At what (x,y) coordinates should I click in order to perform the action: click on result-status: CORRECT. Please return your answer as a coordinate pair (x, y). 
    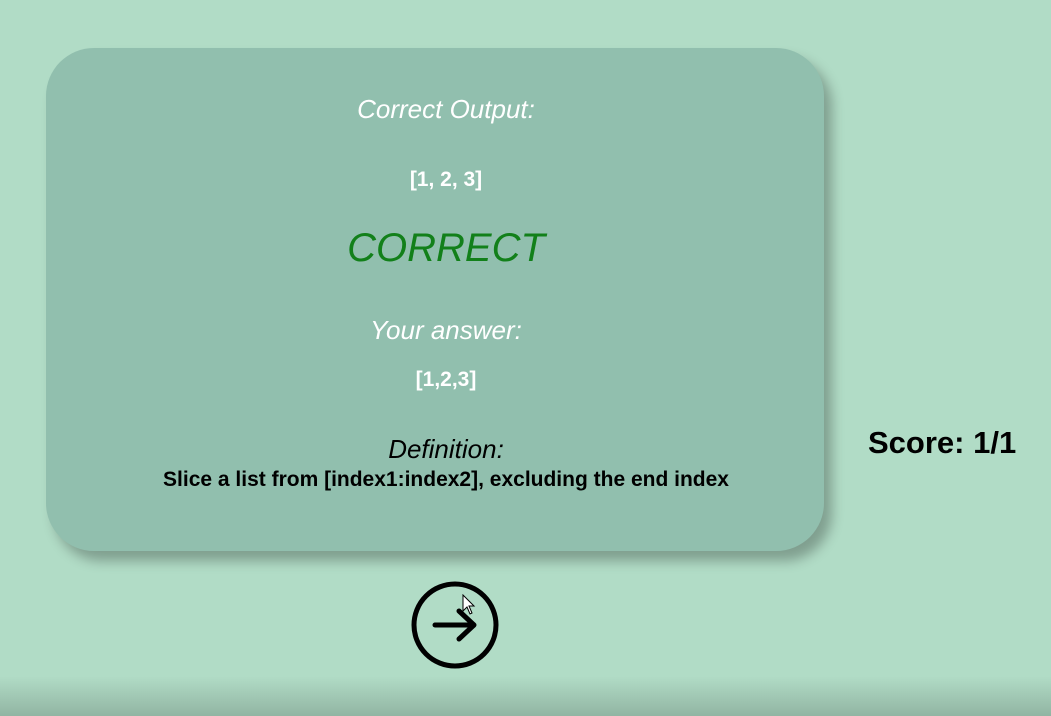
    Looking at the image, I should click on (446, 248).